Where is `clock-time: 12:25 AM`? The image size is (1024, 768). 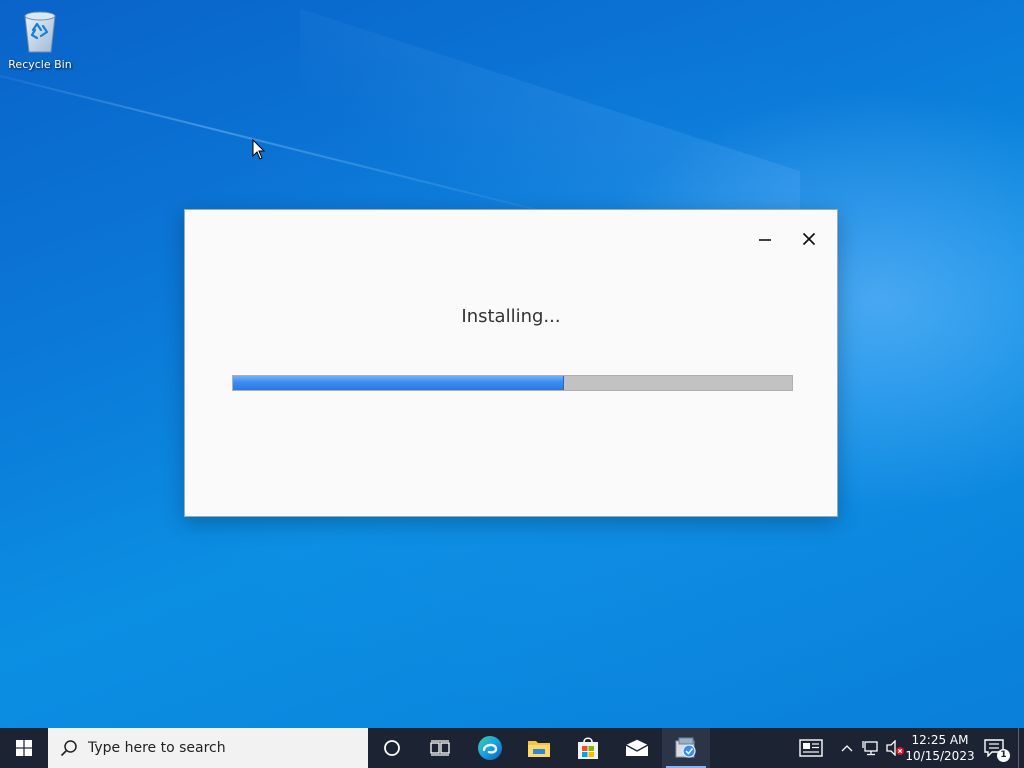
clock-time: 12:25 AM is located at coordinates (940, 740).